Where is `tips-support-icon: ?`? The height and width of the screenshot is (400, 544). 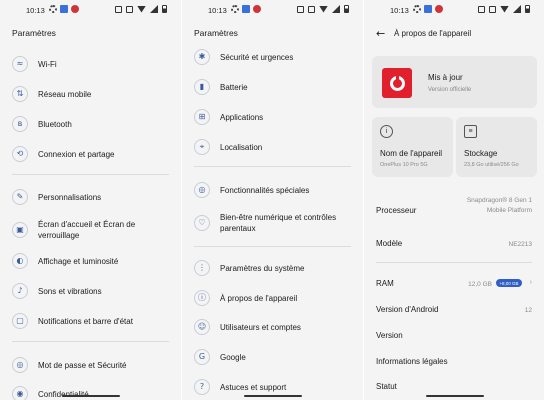
tips-support-icon: ? is located at coordinates (202, 387).